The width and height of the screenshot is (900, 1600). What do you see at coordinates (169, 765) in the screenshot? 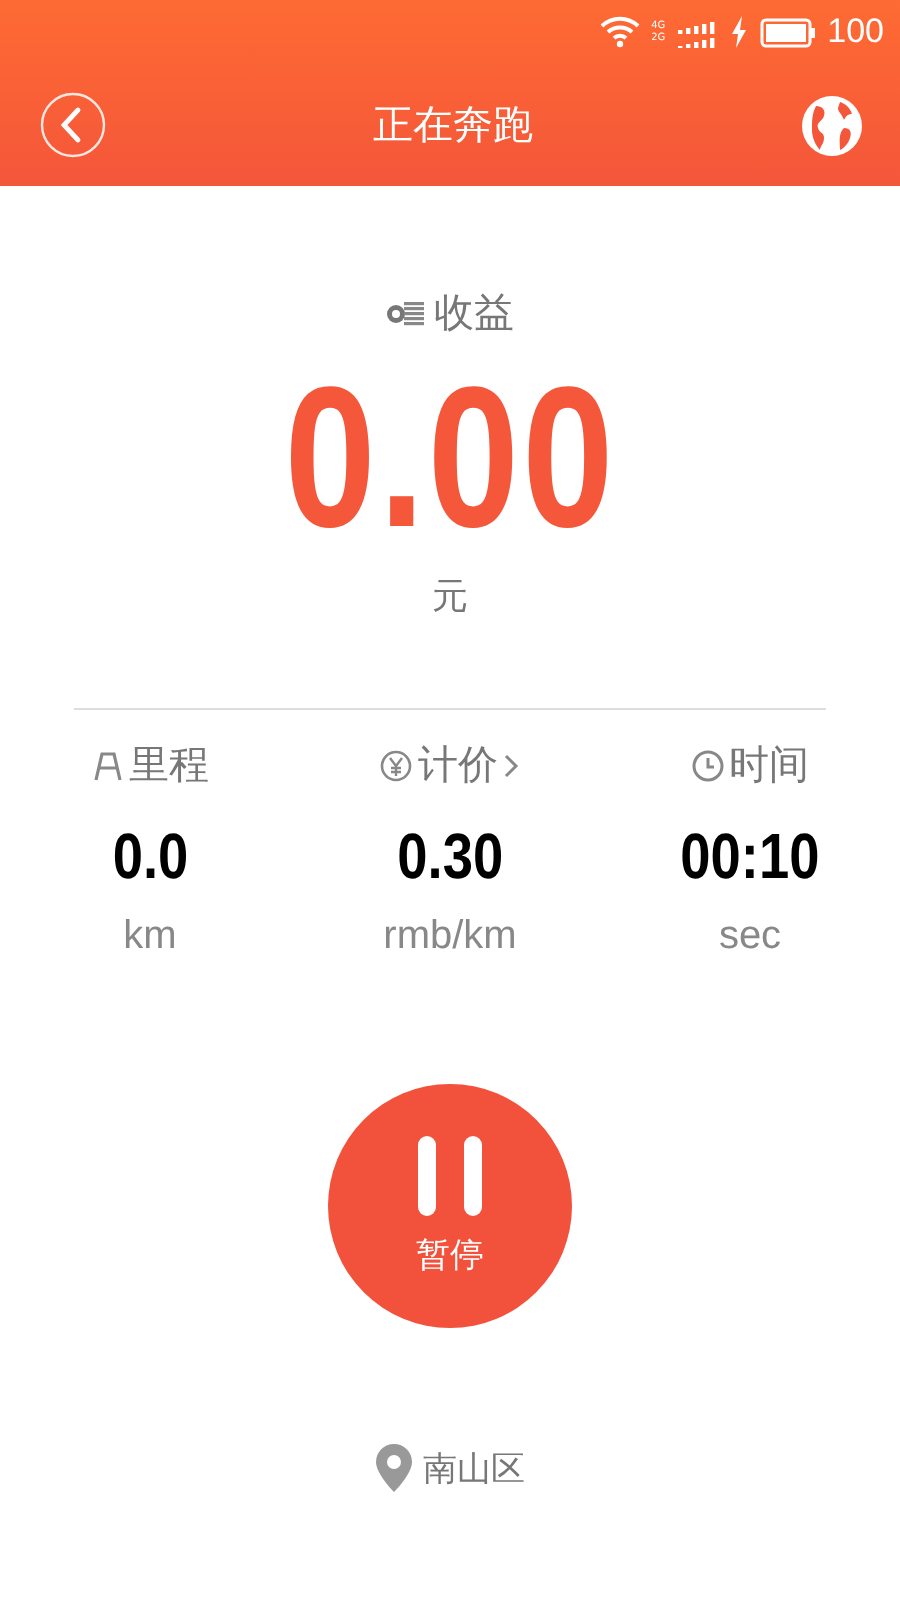
I see `stat-label: 里程` at bounding box center [169, 765].